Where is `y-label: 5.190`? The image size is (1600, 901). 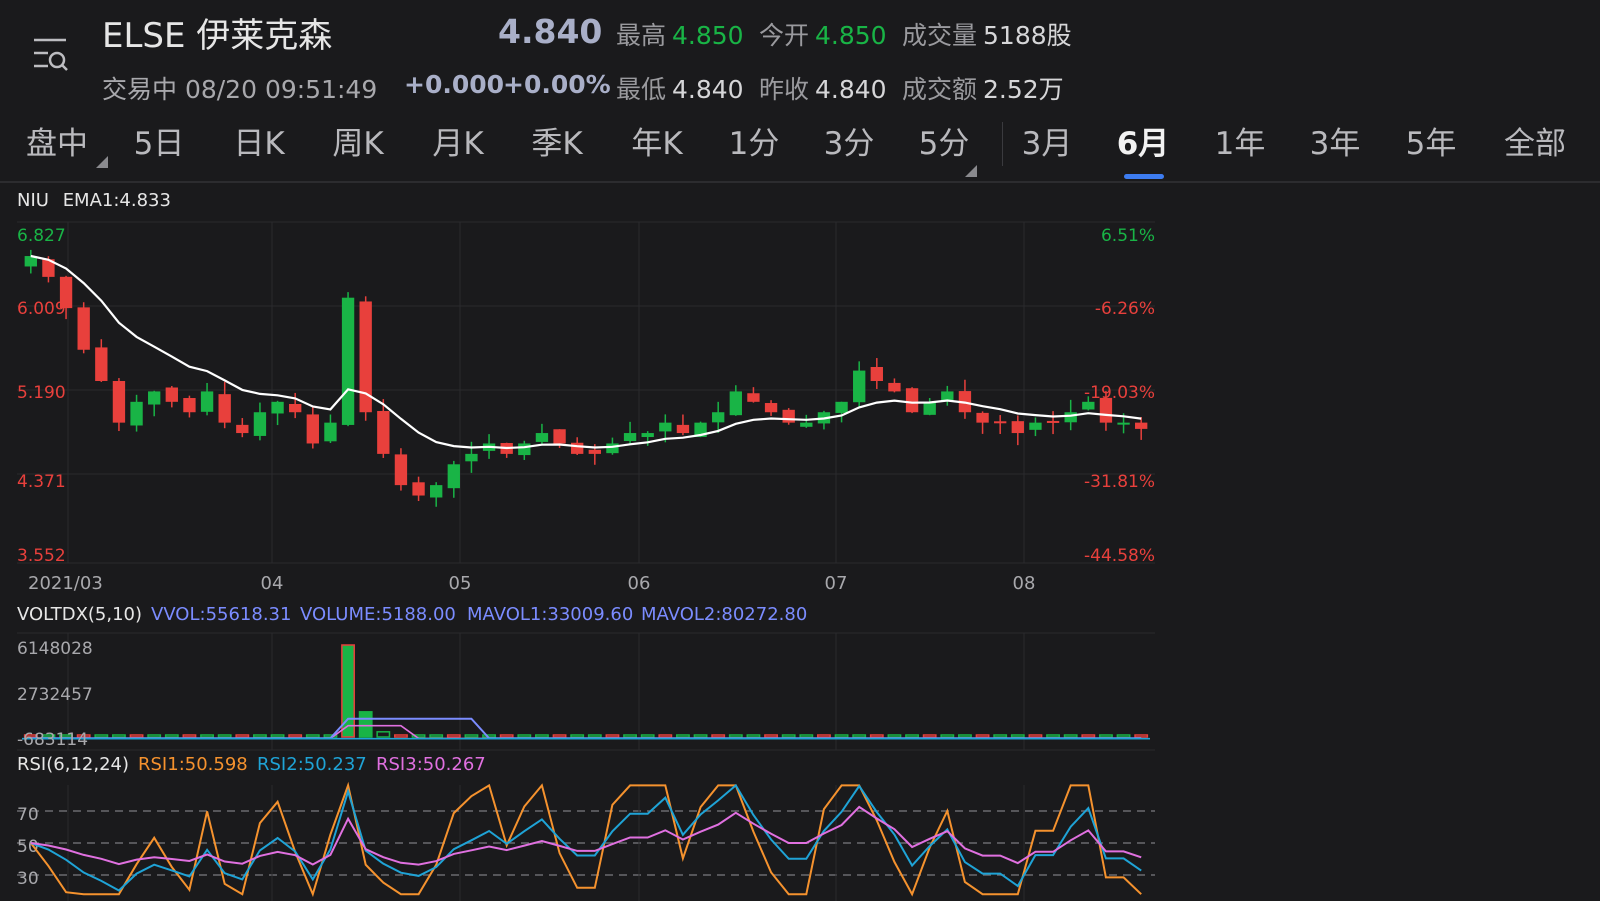 y-label: 5.190 is located at coordinates (41, 393).